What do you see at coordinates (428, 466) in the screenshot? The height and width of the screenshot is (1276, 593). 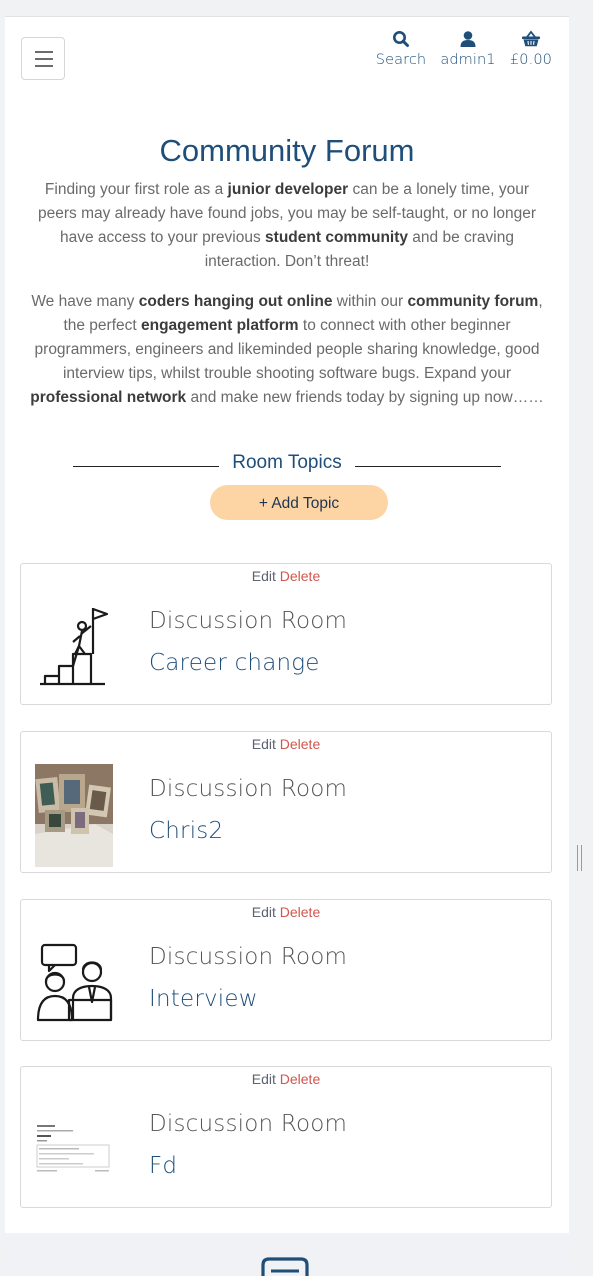 I see `divider-right` at bounding box center [428, 466].